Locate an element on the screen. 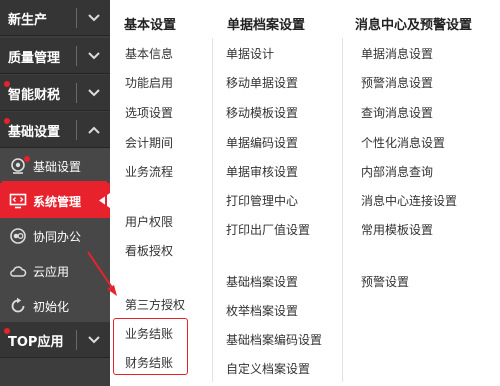  link-message-connection: 消息中心连接设置 is located at coordinates (409, 200).